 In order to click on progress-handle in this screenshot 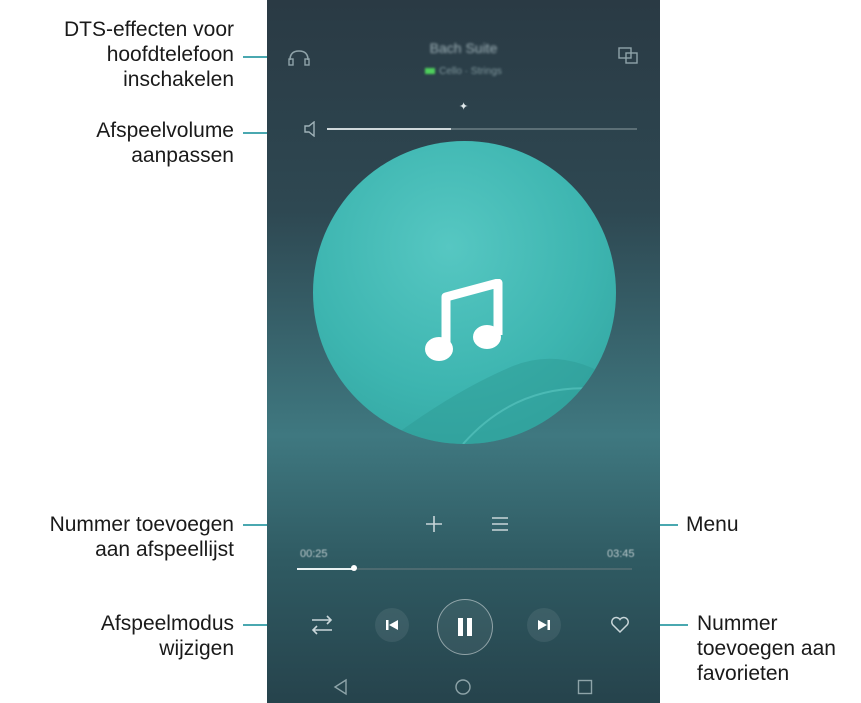, I will do `click(354, 568)`.